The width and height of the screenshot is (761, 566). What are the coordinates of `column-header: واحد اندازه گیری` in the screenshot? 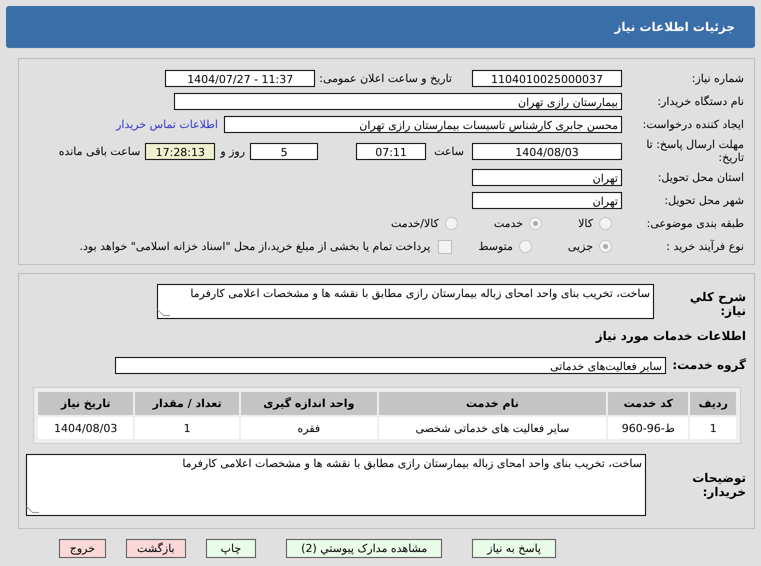 It's located at (308, 403).